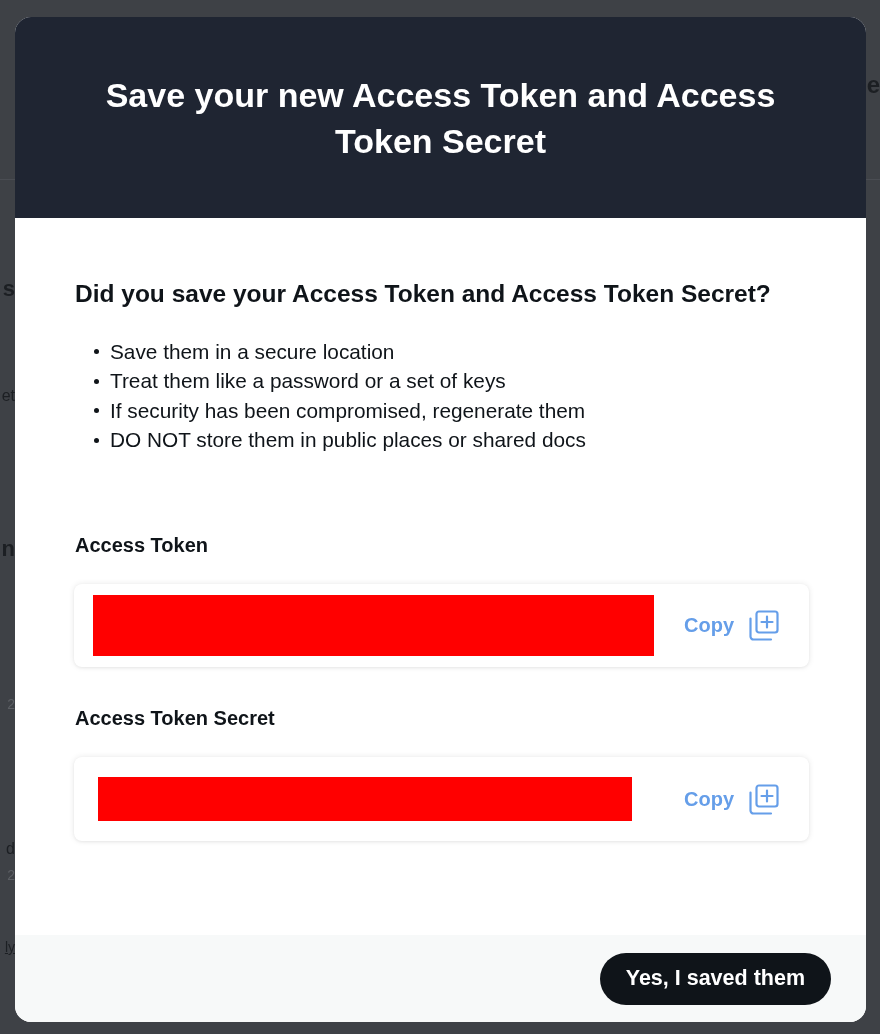  I want to click on tip-text: Treat them like a password or a set of keys, so click(308, 381).